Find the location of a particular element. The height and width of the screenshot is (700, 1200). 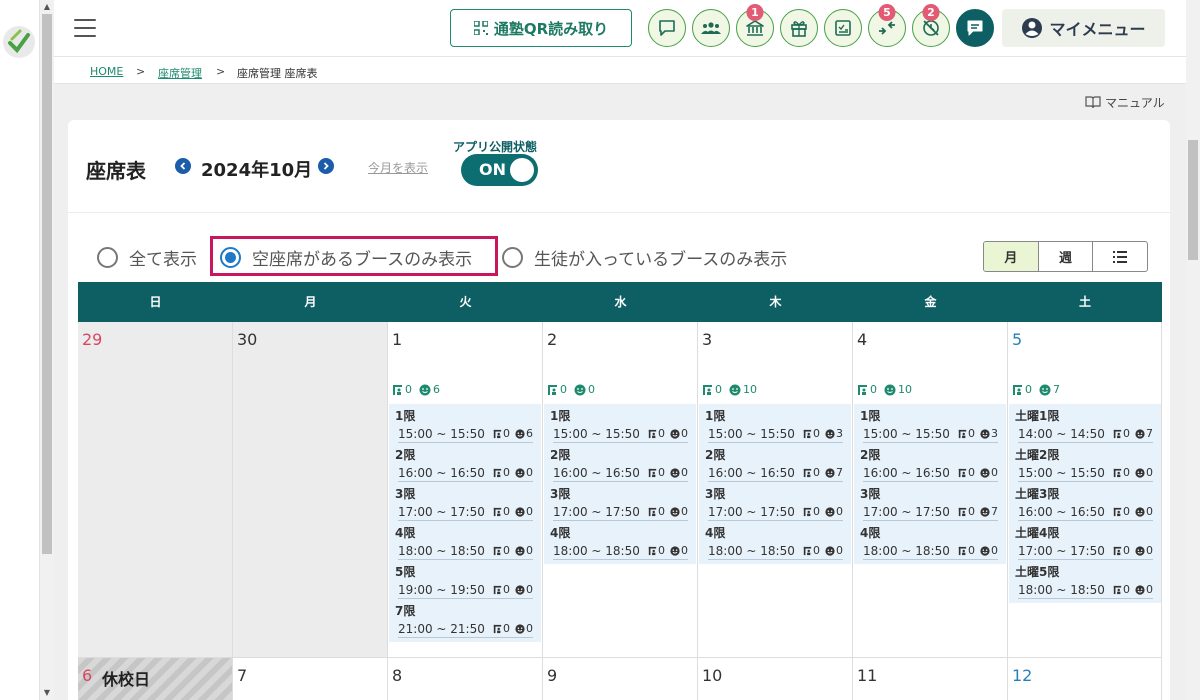

calendar-day-cell: 8 is located at coordinates (465, 679).